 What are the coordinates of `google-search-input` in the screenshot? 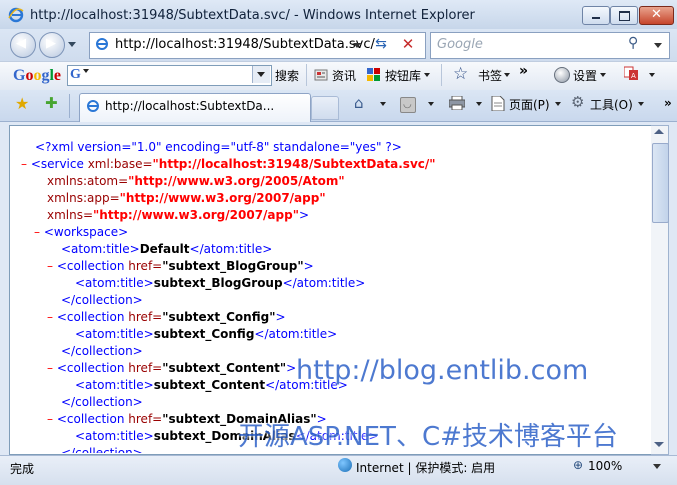 It's located at (169, 75).